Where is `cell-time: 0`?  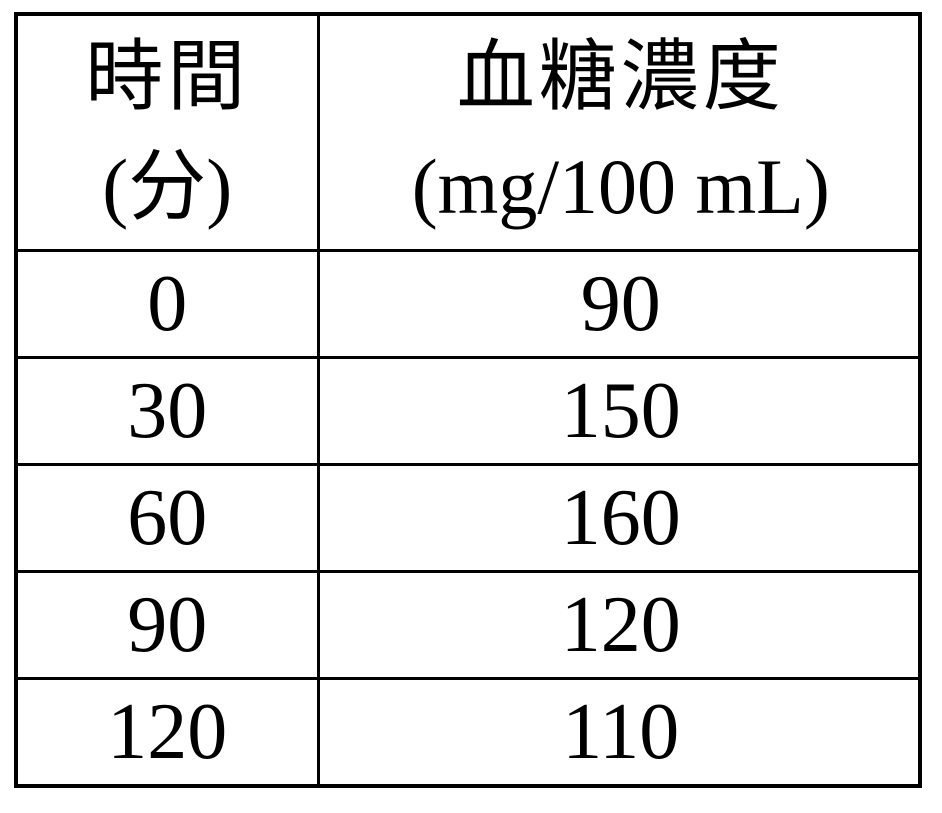
cell-time: 0 is located at coordinates (169, 303).